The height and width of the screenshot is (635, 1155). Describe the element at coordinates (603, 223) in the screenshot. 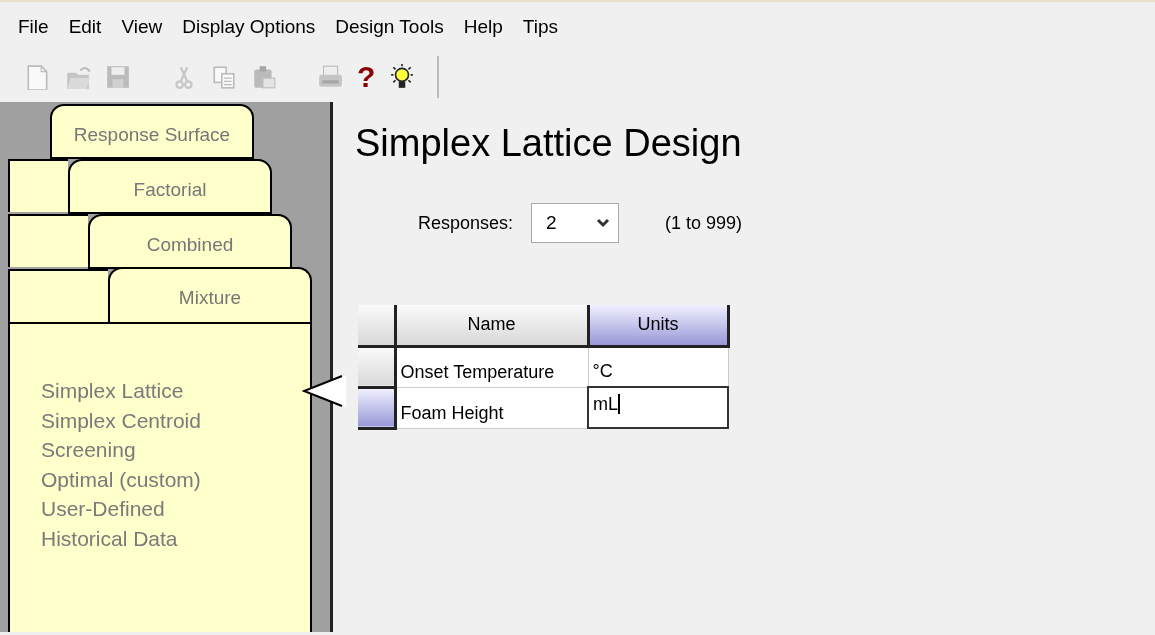

I see `chevron-down-icon` at that location.